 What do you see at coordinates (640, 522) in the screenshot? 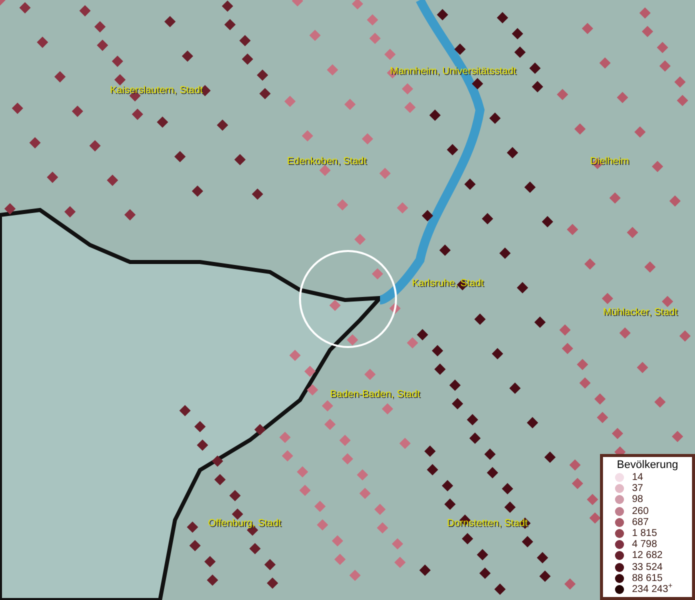
I see `legend-value: 687` at bounding box center [640, 522].